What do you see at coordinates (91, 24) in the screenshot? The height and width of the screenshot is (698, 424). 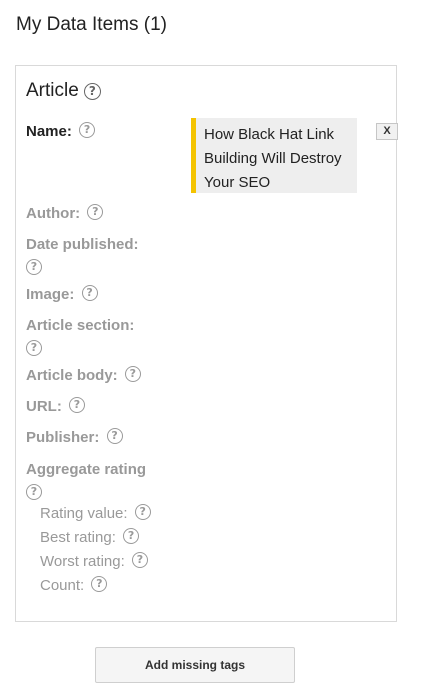 I see `page-title: My Data Items (1)` at bounding box center [91, 24].